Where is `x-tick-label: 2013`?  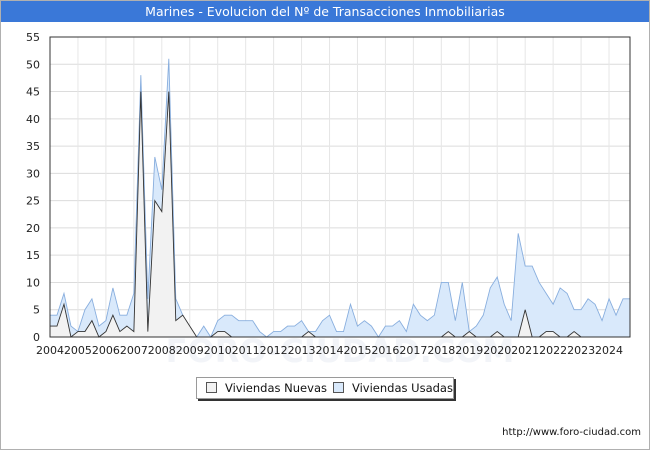
x-tick-label: 2013 is located at coordinates (302, 350).